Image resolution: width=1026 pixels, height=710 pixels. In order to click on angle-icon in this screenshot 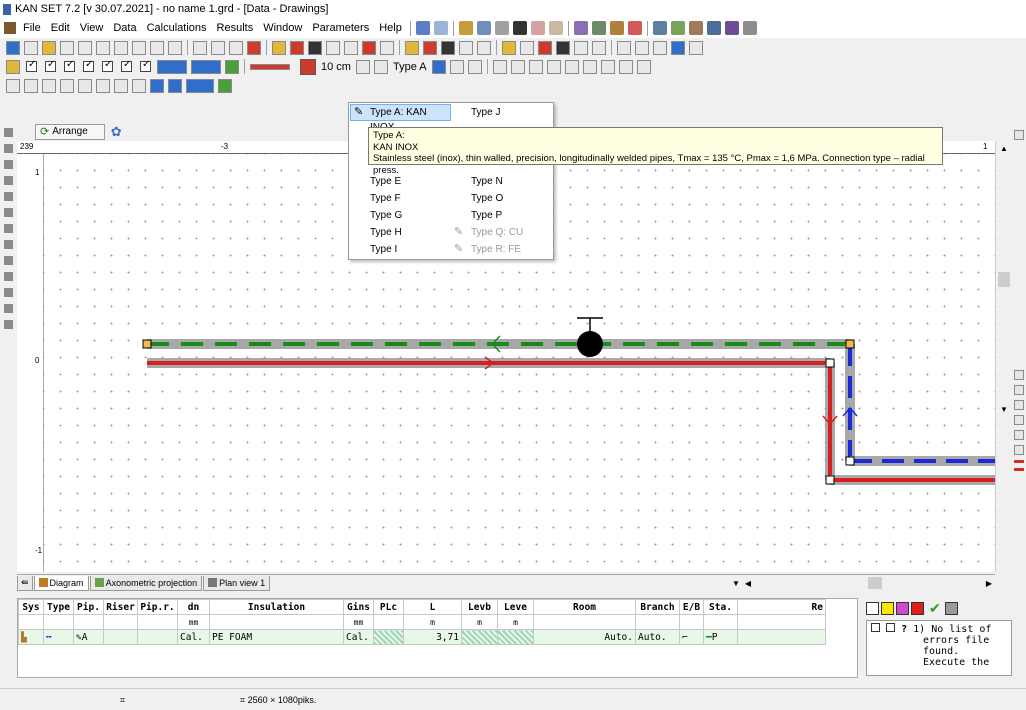, I will do `click(456, 66)`.